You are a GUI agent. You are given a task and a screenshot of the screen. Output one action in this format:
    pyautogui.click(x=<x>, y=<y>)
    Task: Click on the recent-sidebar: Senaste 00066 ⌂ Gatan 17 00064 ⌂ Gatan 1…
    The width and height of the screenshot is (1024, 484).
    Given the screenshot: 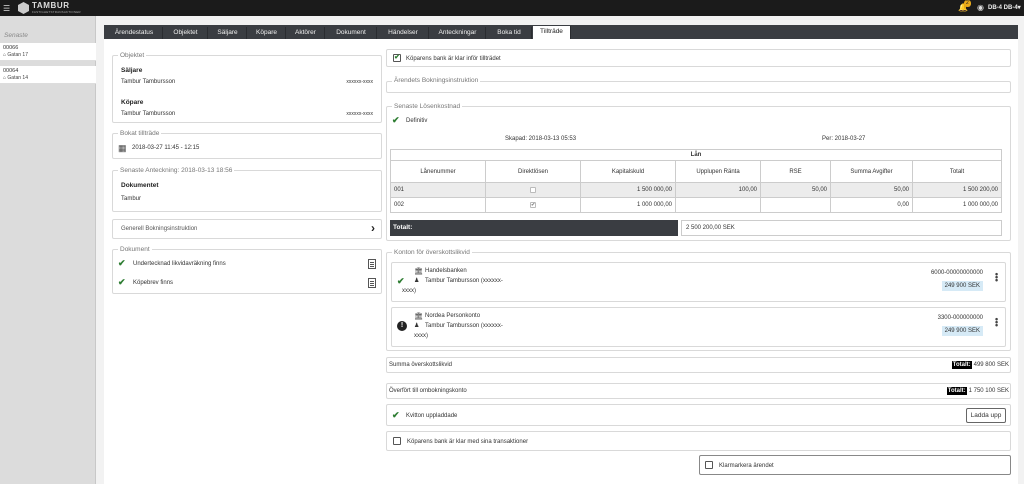 What is the action you would take?
    pyautogui.click(x=48, y=250)
    